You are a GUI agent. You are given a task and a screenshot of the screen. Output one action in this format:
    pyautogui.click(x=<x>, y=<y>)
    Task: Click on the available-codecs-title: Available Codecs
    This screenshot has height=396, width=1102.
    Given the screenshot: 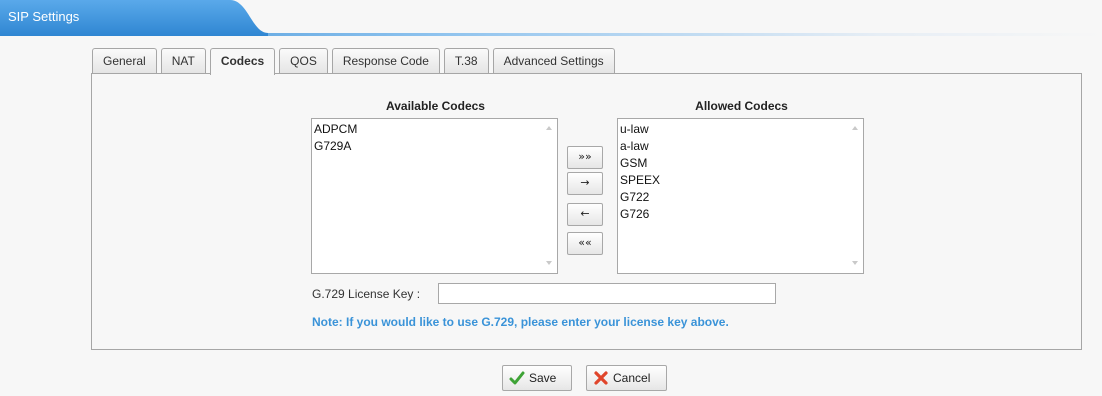 What is the action you would take?
    pyautogui.click(x=435, y=106)
    